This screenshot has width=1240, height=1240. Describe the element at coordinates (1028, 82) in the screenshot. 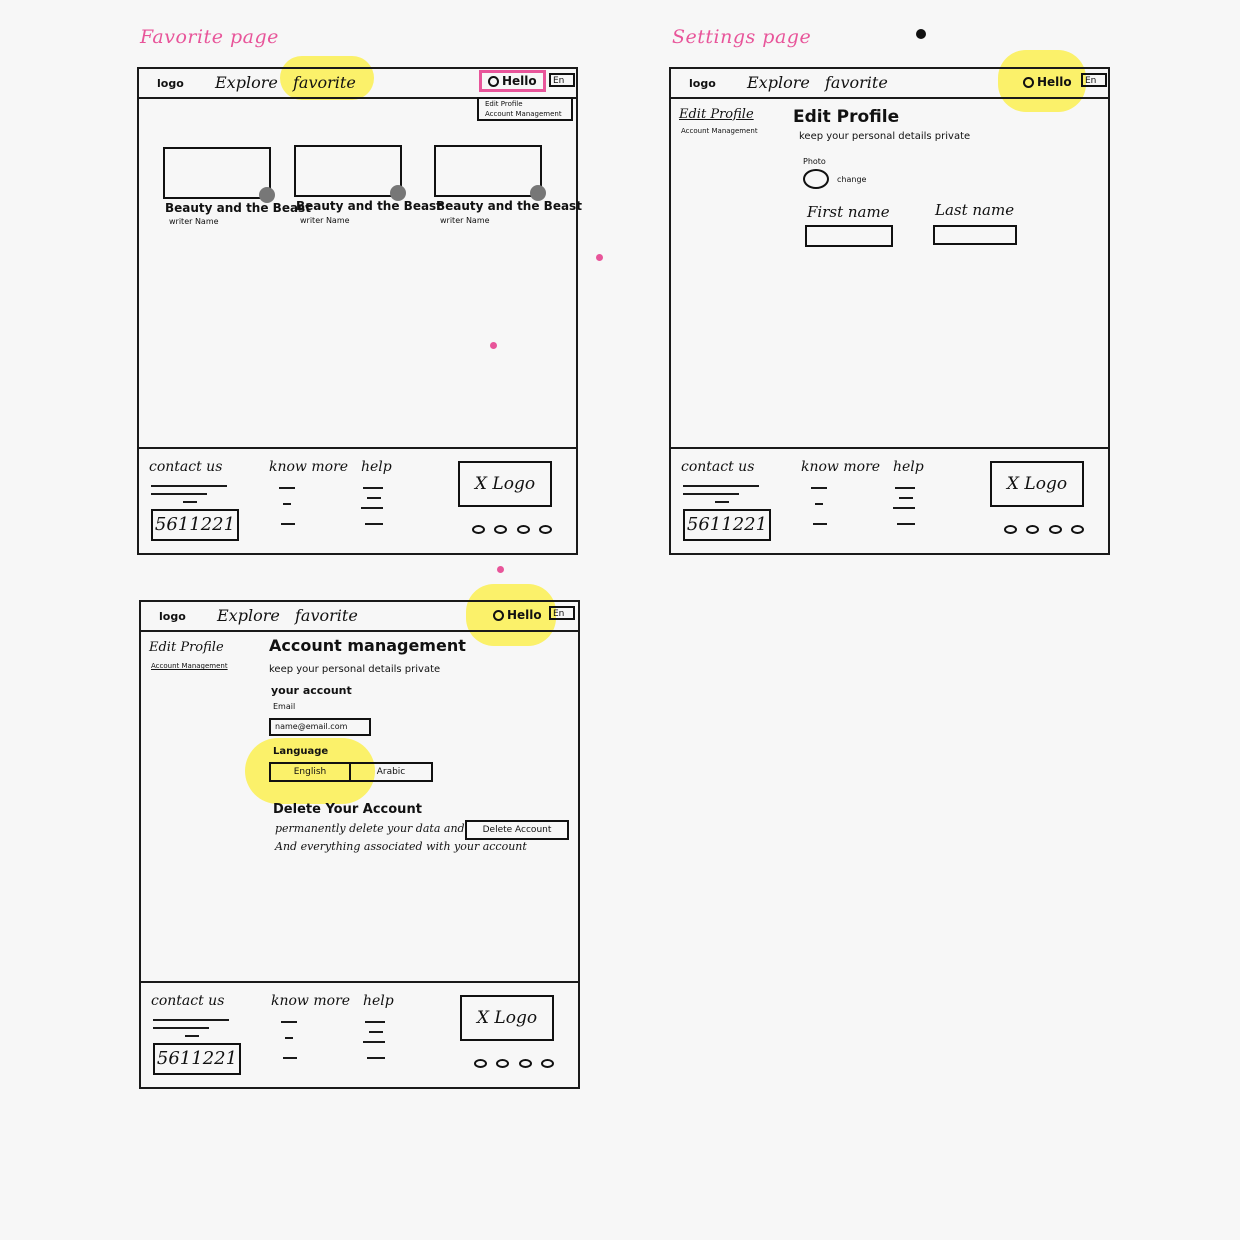

I see `user-icon` at that location.